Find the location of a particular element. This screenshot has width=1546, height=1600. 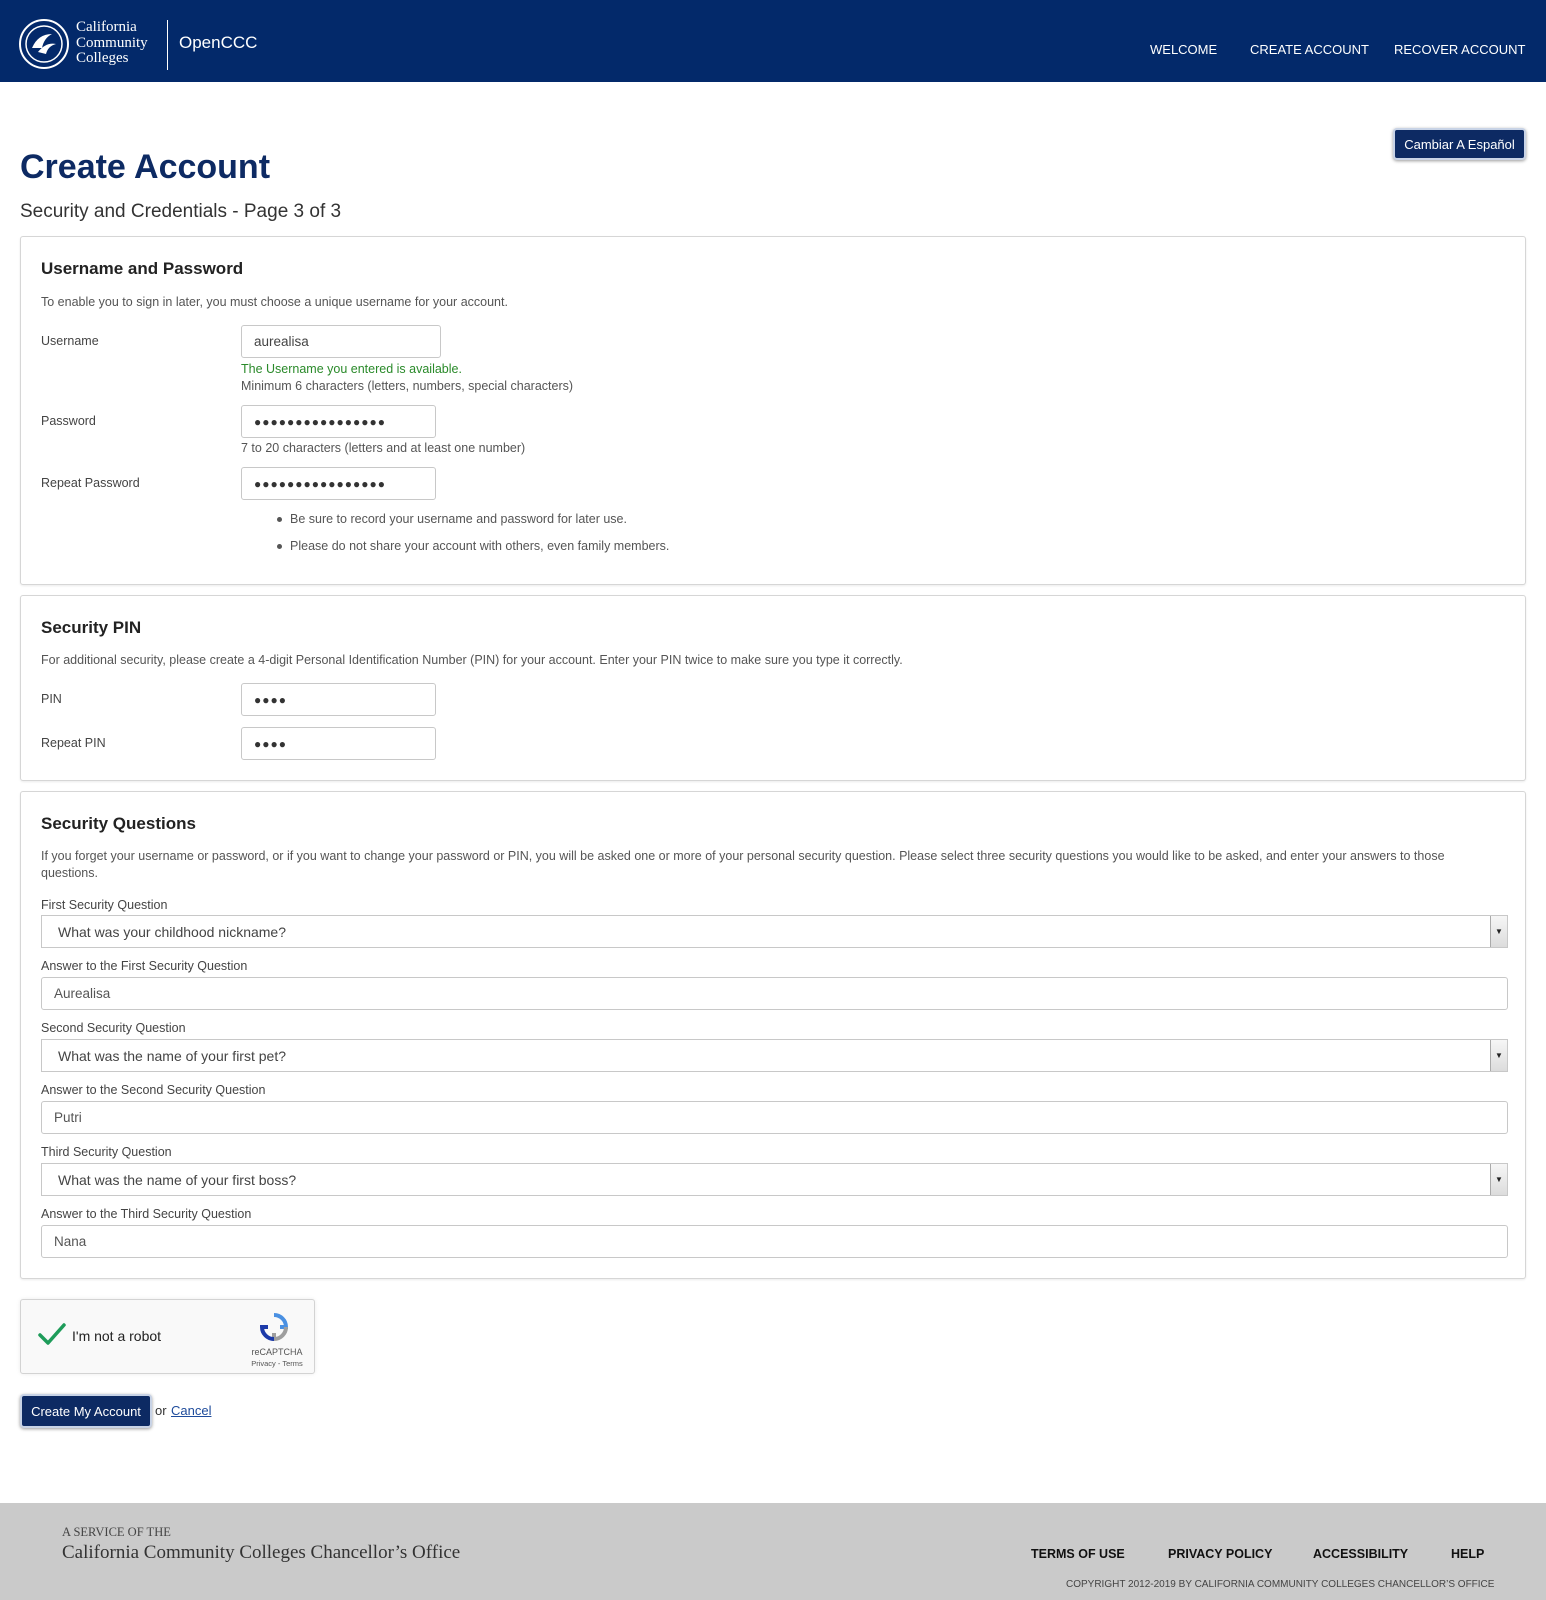

checkmark-icon is located at coordinates (52, 1335).